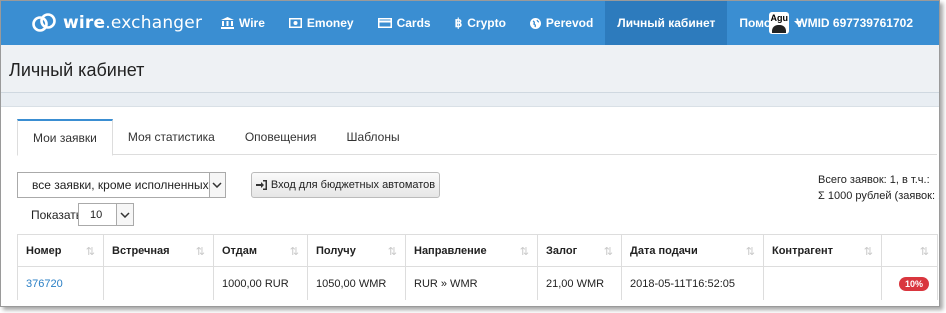 The image size is (946, 313). Describe the element at coordinates (692, 283) in the screenshot. I see `cell-date: 2018-05-11T16:52:05` at that location.